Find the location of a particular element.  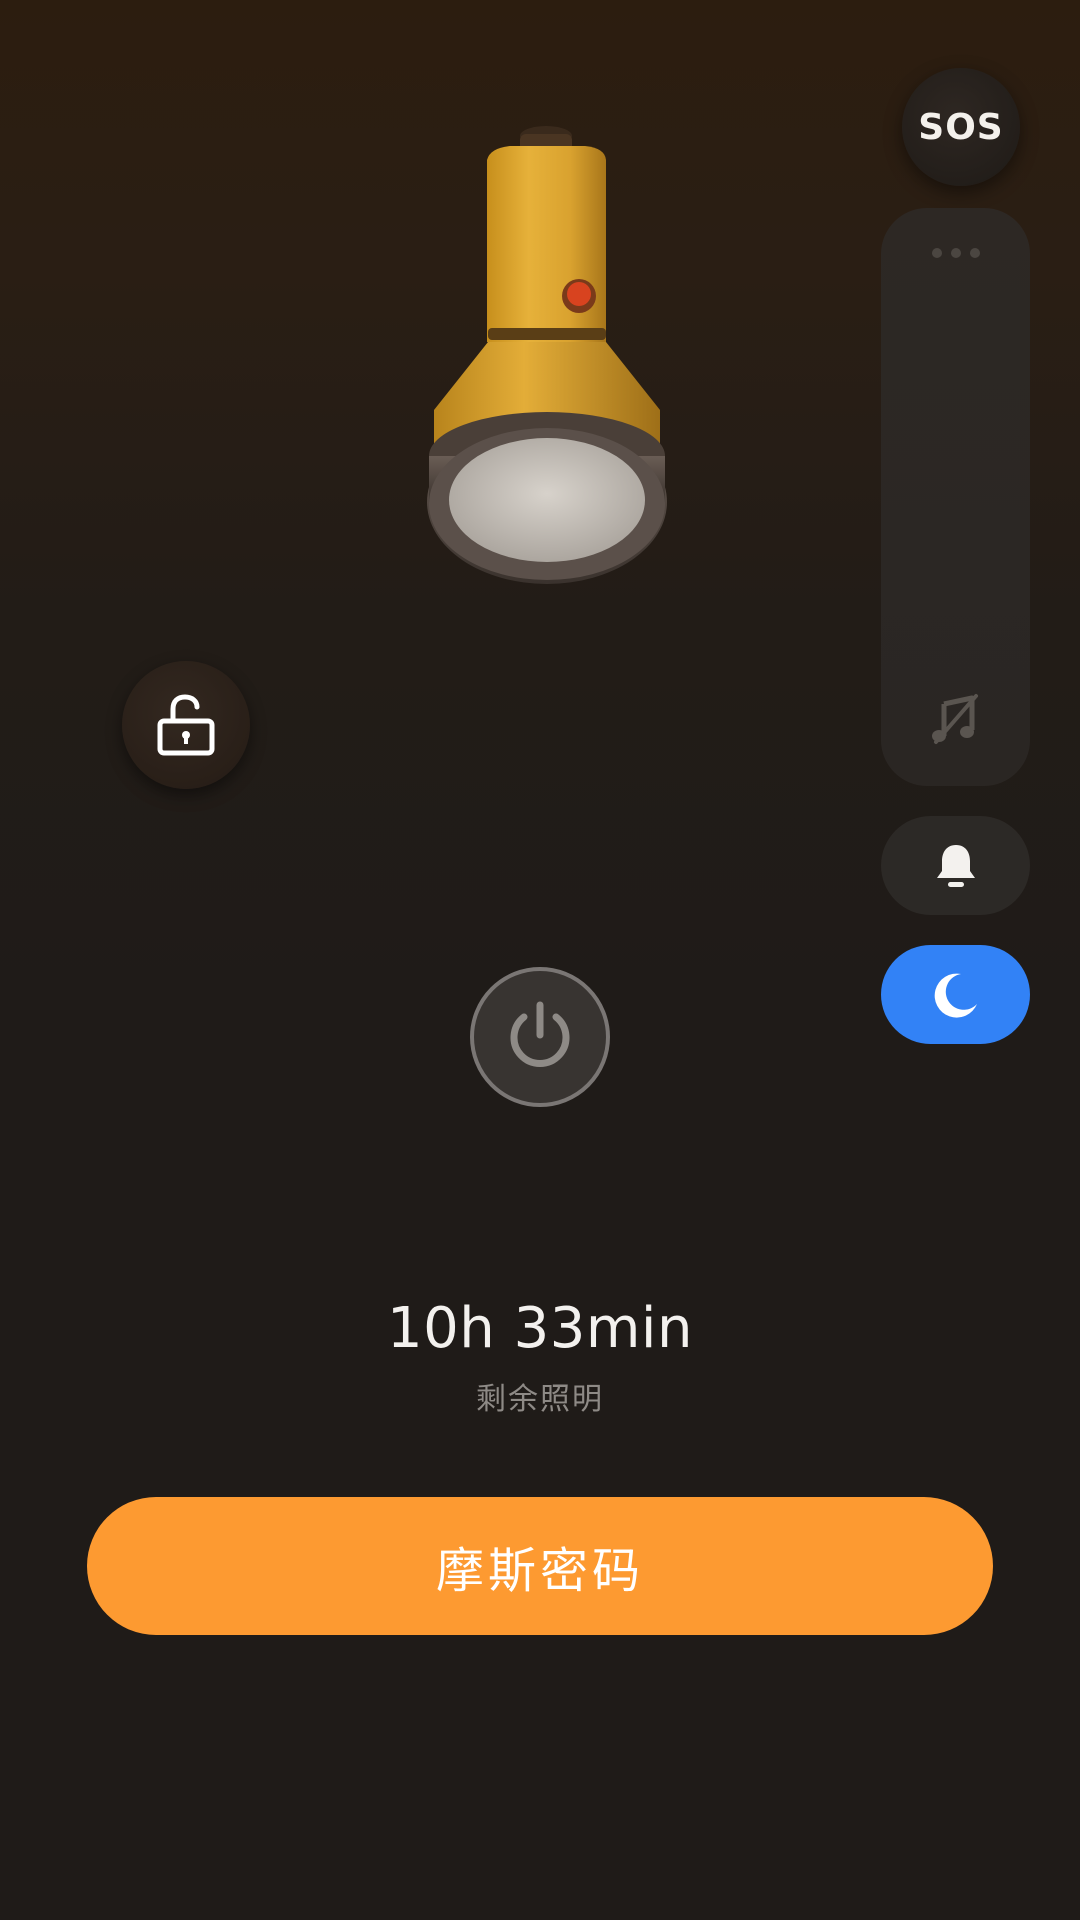

lock-button is located at coordinates (186, 725).